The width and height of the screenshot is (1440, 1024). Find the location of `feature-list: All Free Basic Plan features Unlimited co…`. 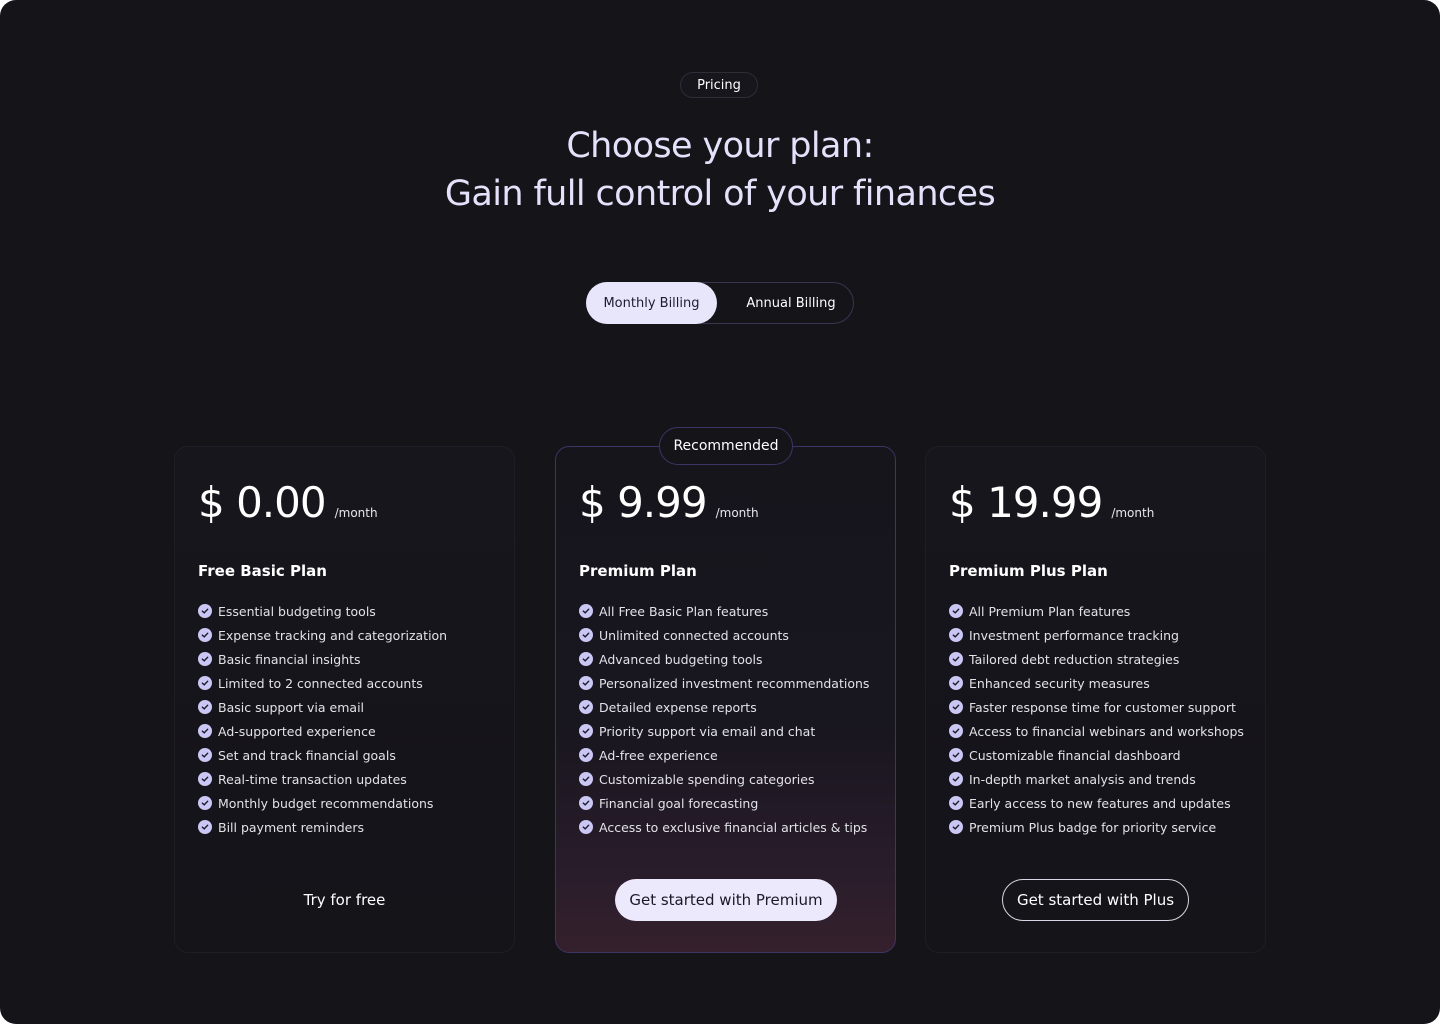

feature-list: All Free Basic Plan features Unlimited co… is located at coordinates (724, 719).